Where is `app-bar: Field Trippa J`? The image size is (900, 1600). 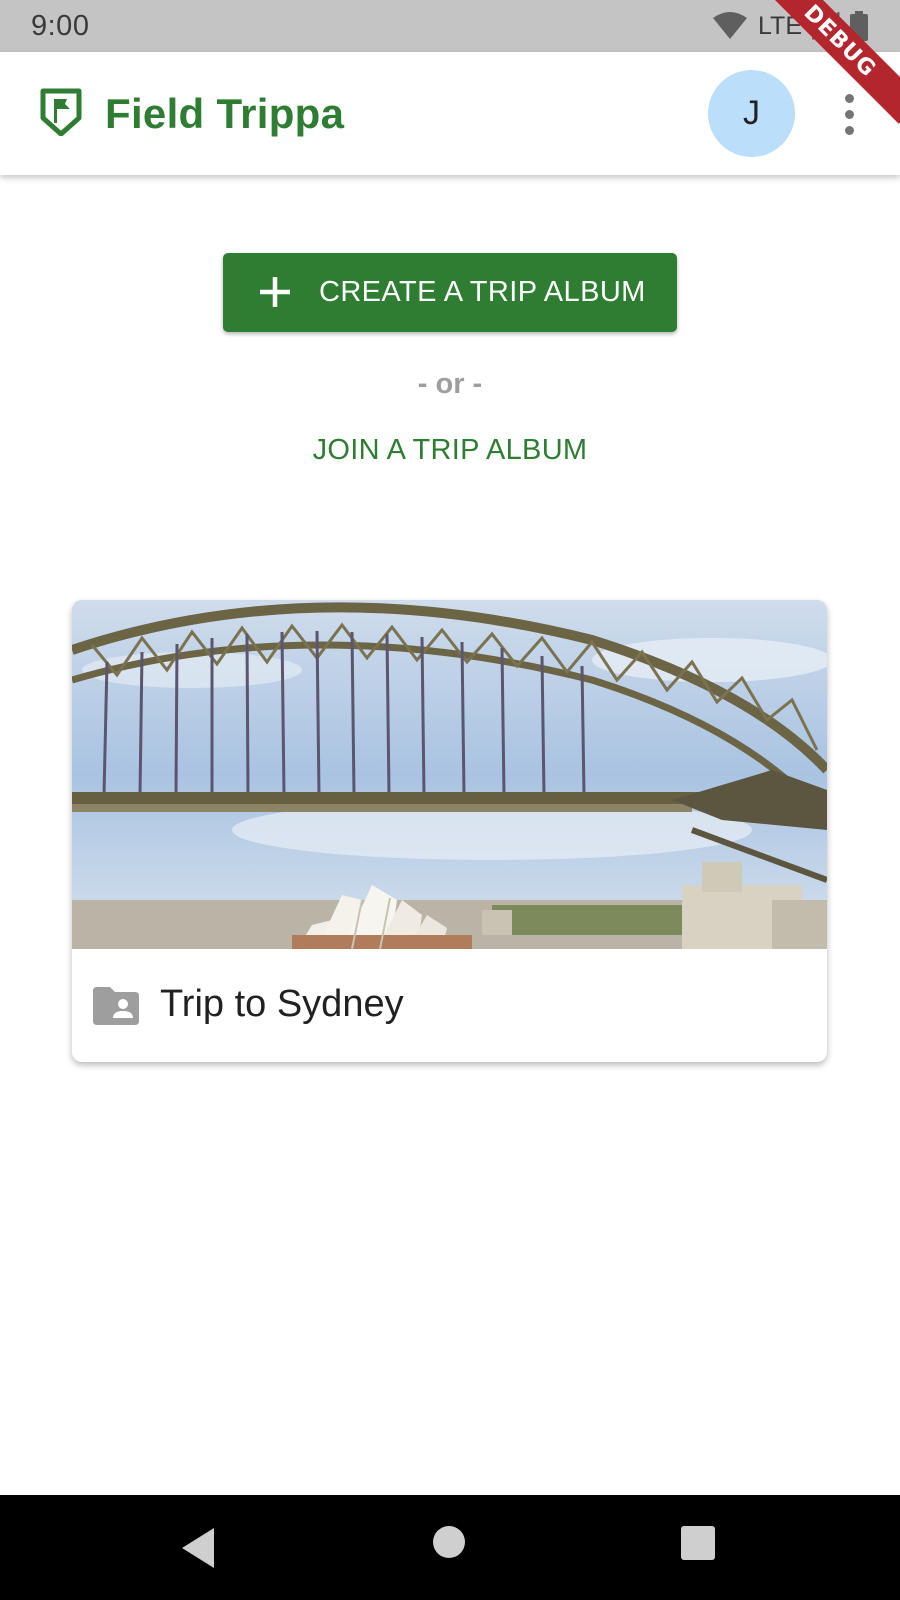
app-bar: Field Trippa J is located at coordinates (450, 113).